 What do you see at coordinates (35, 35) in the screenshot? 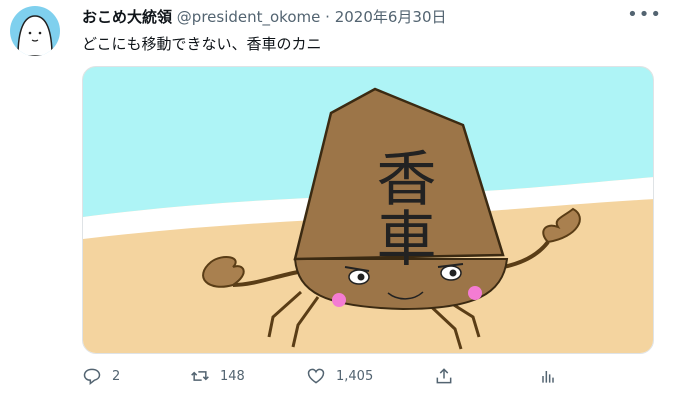
I see `avatar-image` at bounding box center [35, 35].